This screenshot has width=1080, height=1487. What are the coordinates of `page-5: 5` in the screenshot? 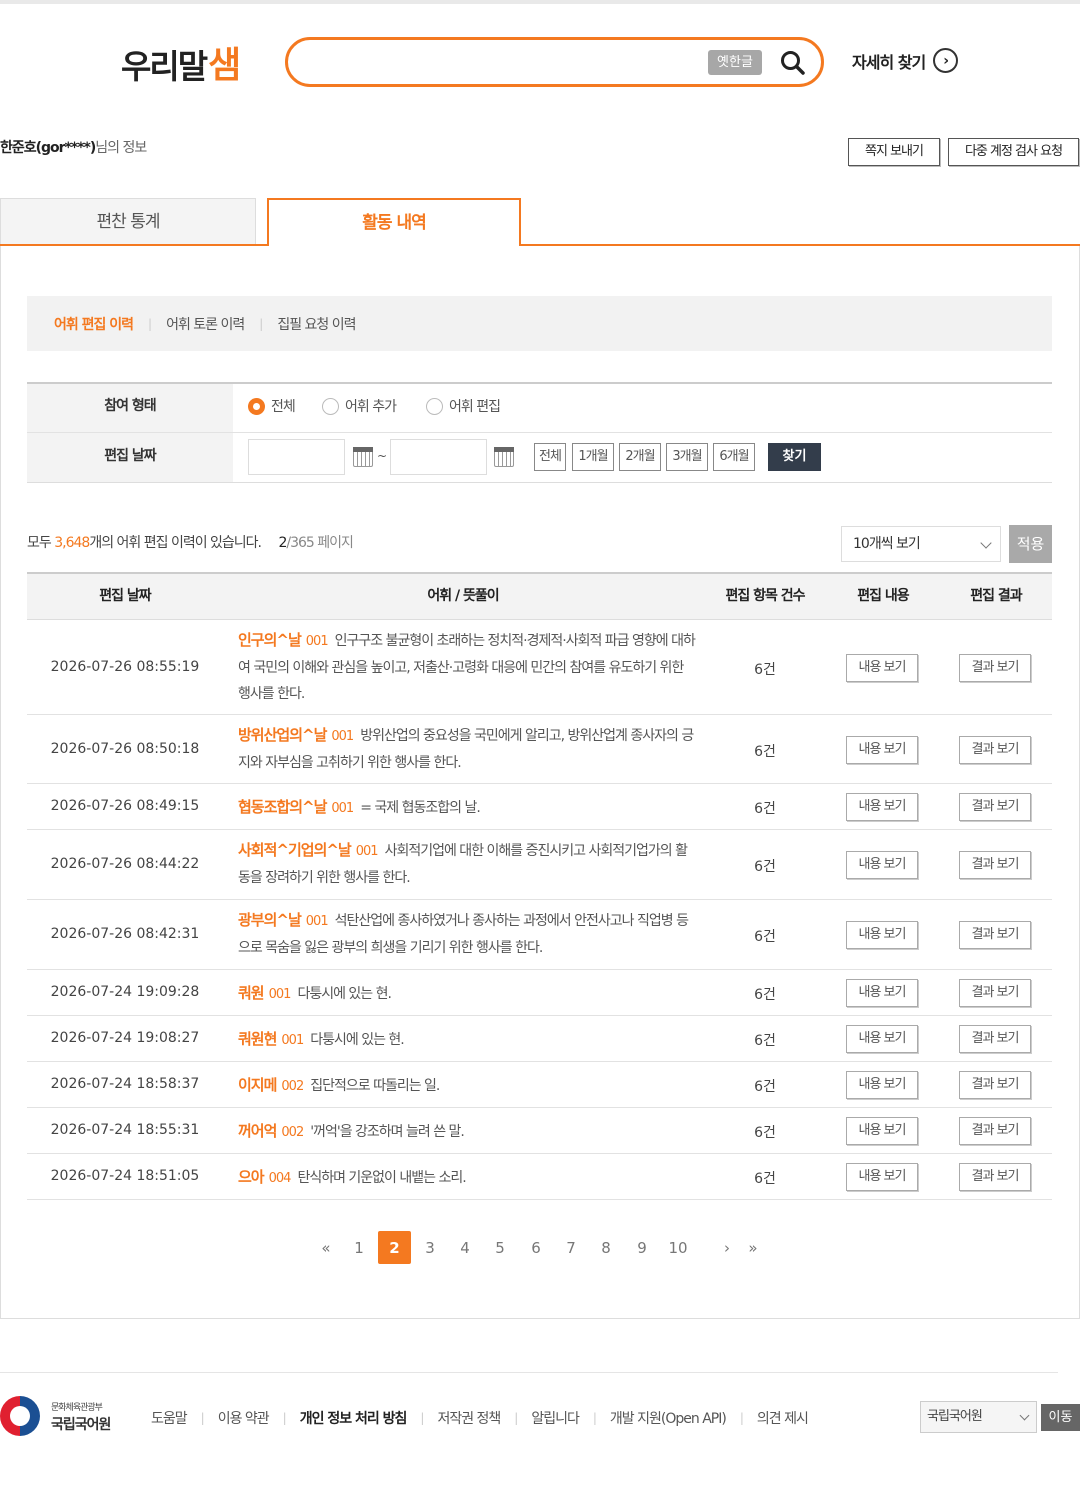 It's located at (500, 1248).